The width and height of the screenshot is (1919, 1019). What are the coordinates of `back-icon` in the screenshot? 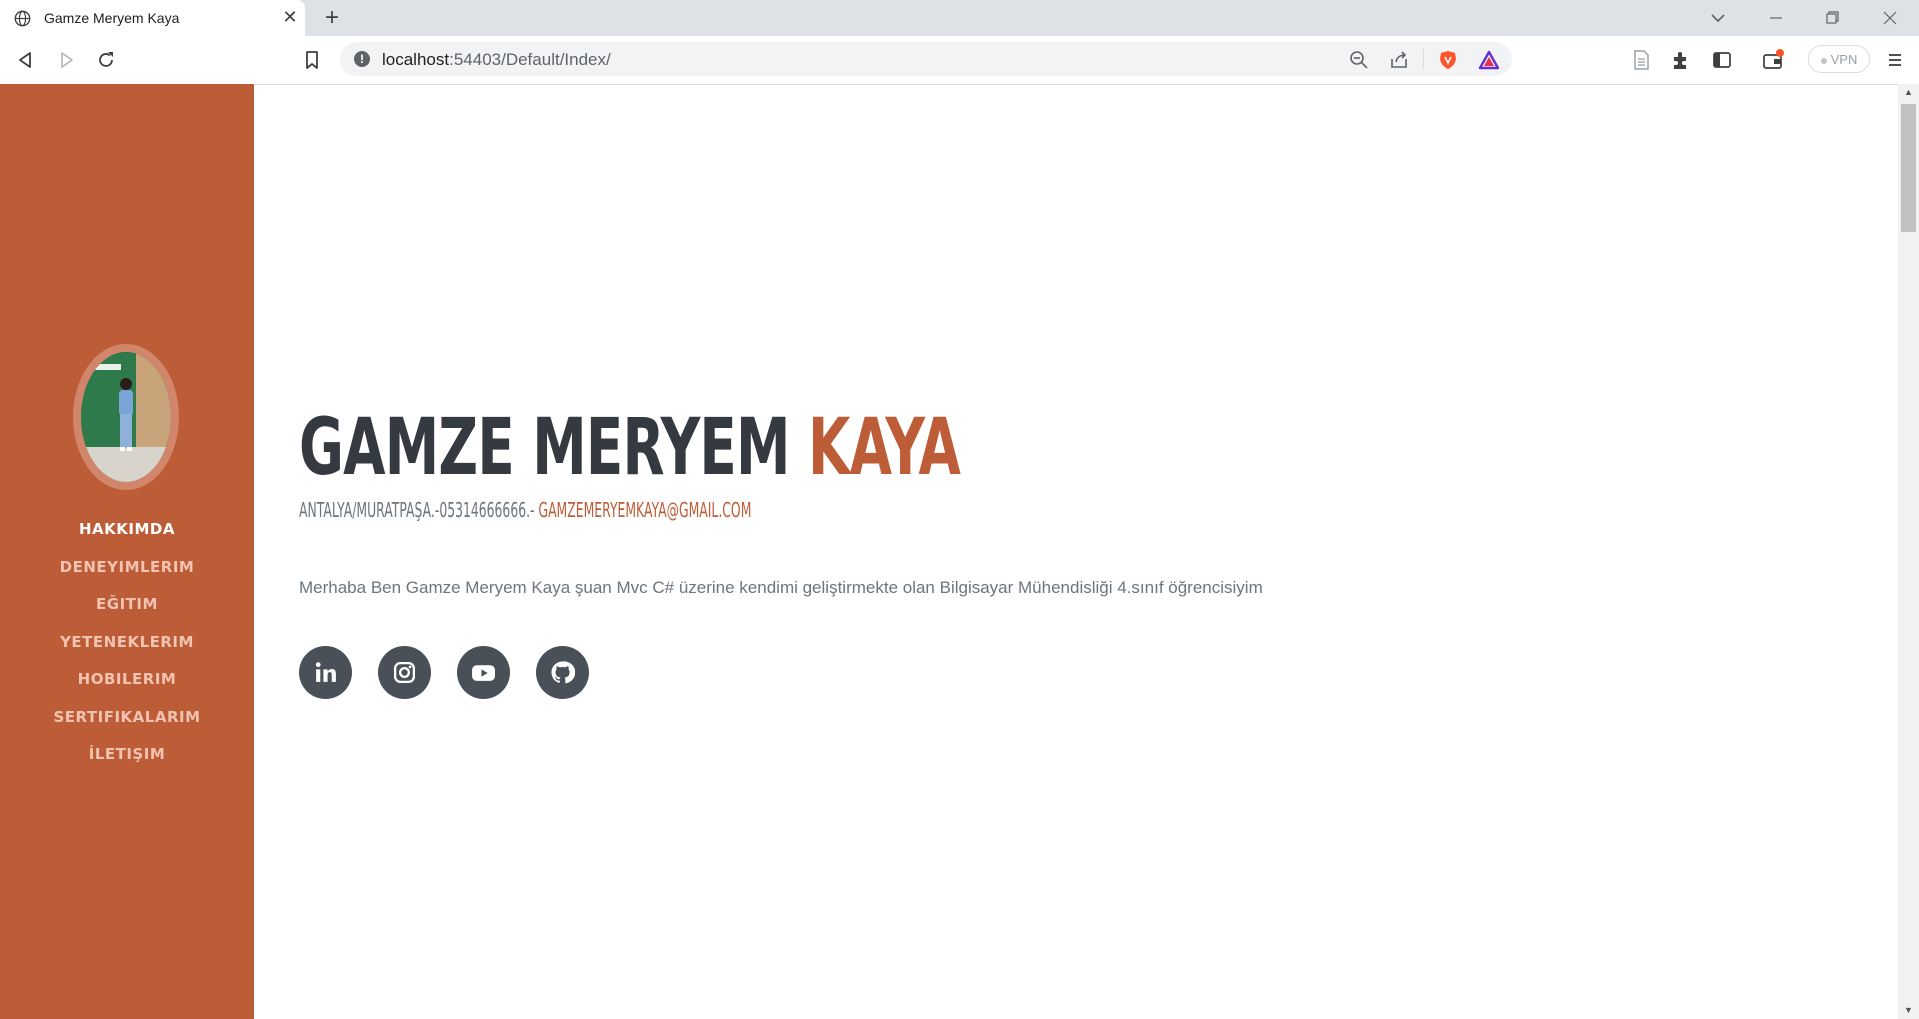 It's located at (26, 60).